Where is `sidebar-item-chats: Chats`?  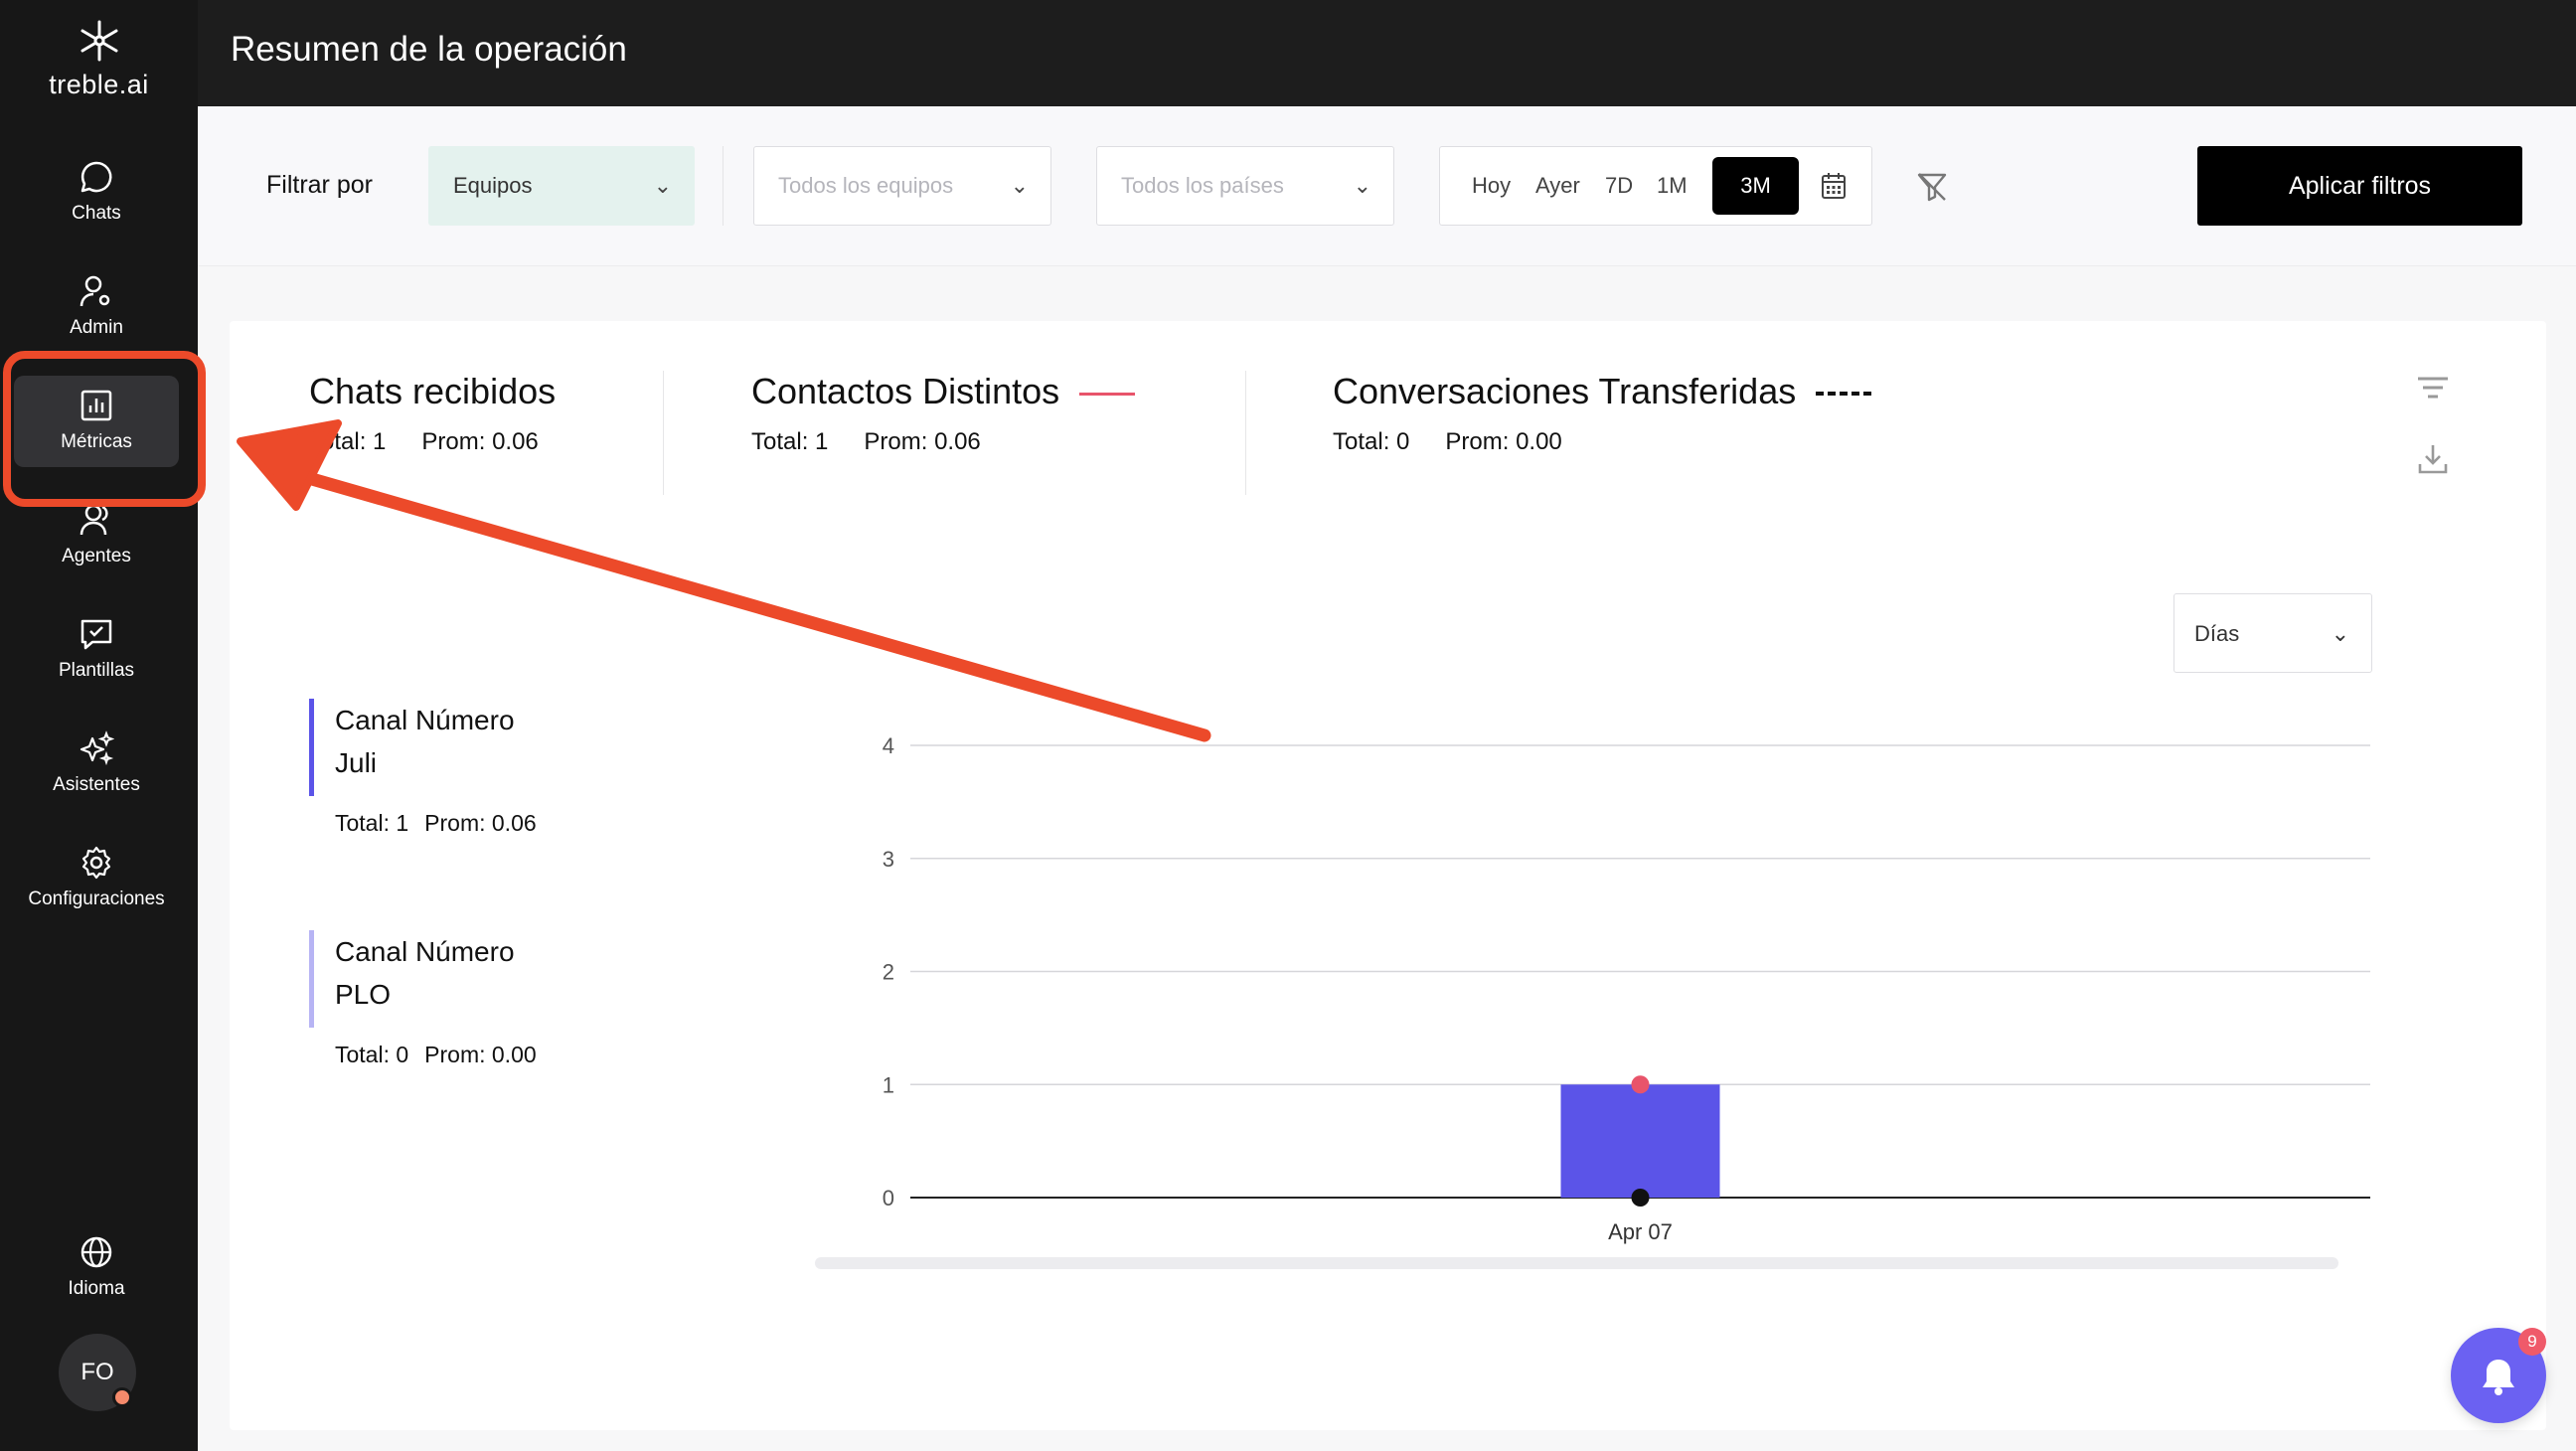
sidebar-item-chats: Chats is located at coordinates (96, 193).